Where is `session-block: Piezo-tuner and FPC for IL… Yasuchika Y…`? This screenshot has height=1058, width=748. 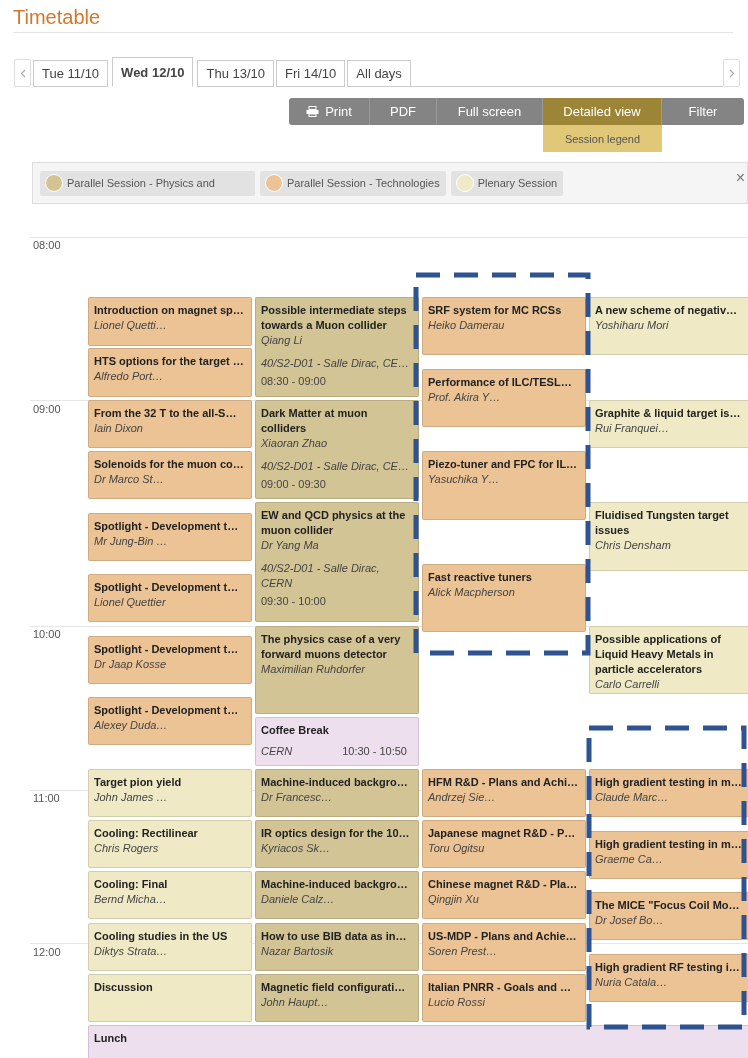
session-block: Piezo-tuner and FPC for IL… Yasuchika Y… is located at coordinates (504, 485).